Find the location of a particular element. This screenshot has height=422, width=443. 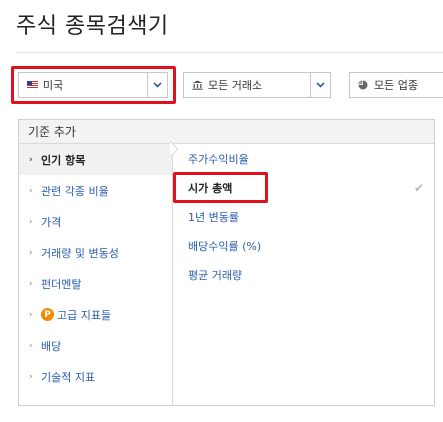

country-highlight-box is located at coordinates (93, 85).